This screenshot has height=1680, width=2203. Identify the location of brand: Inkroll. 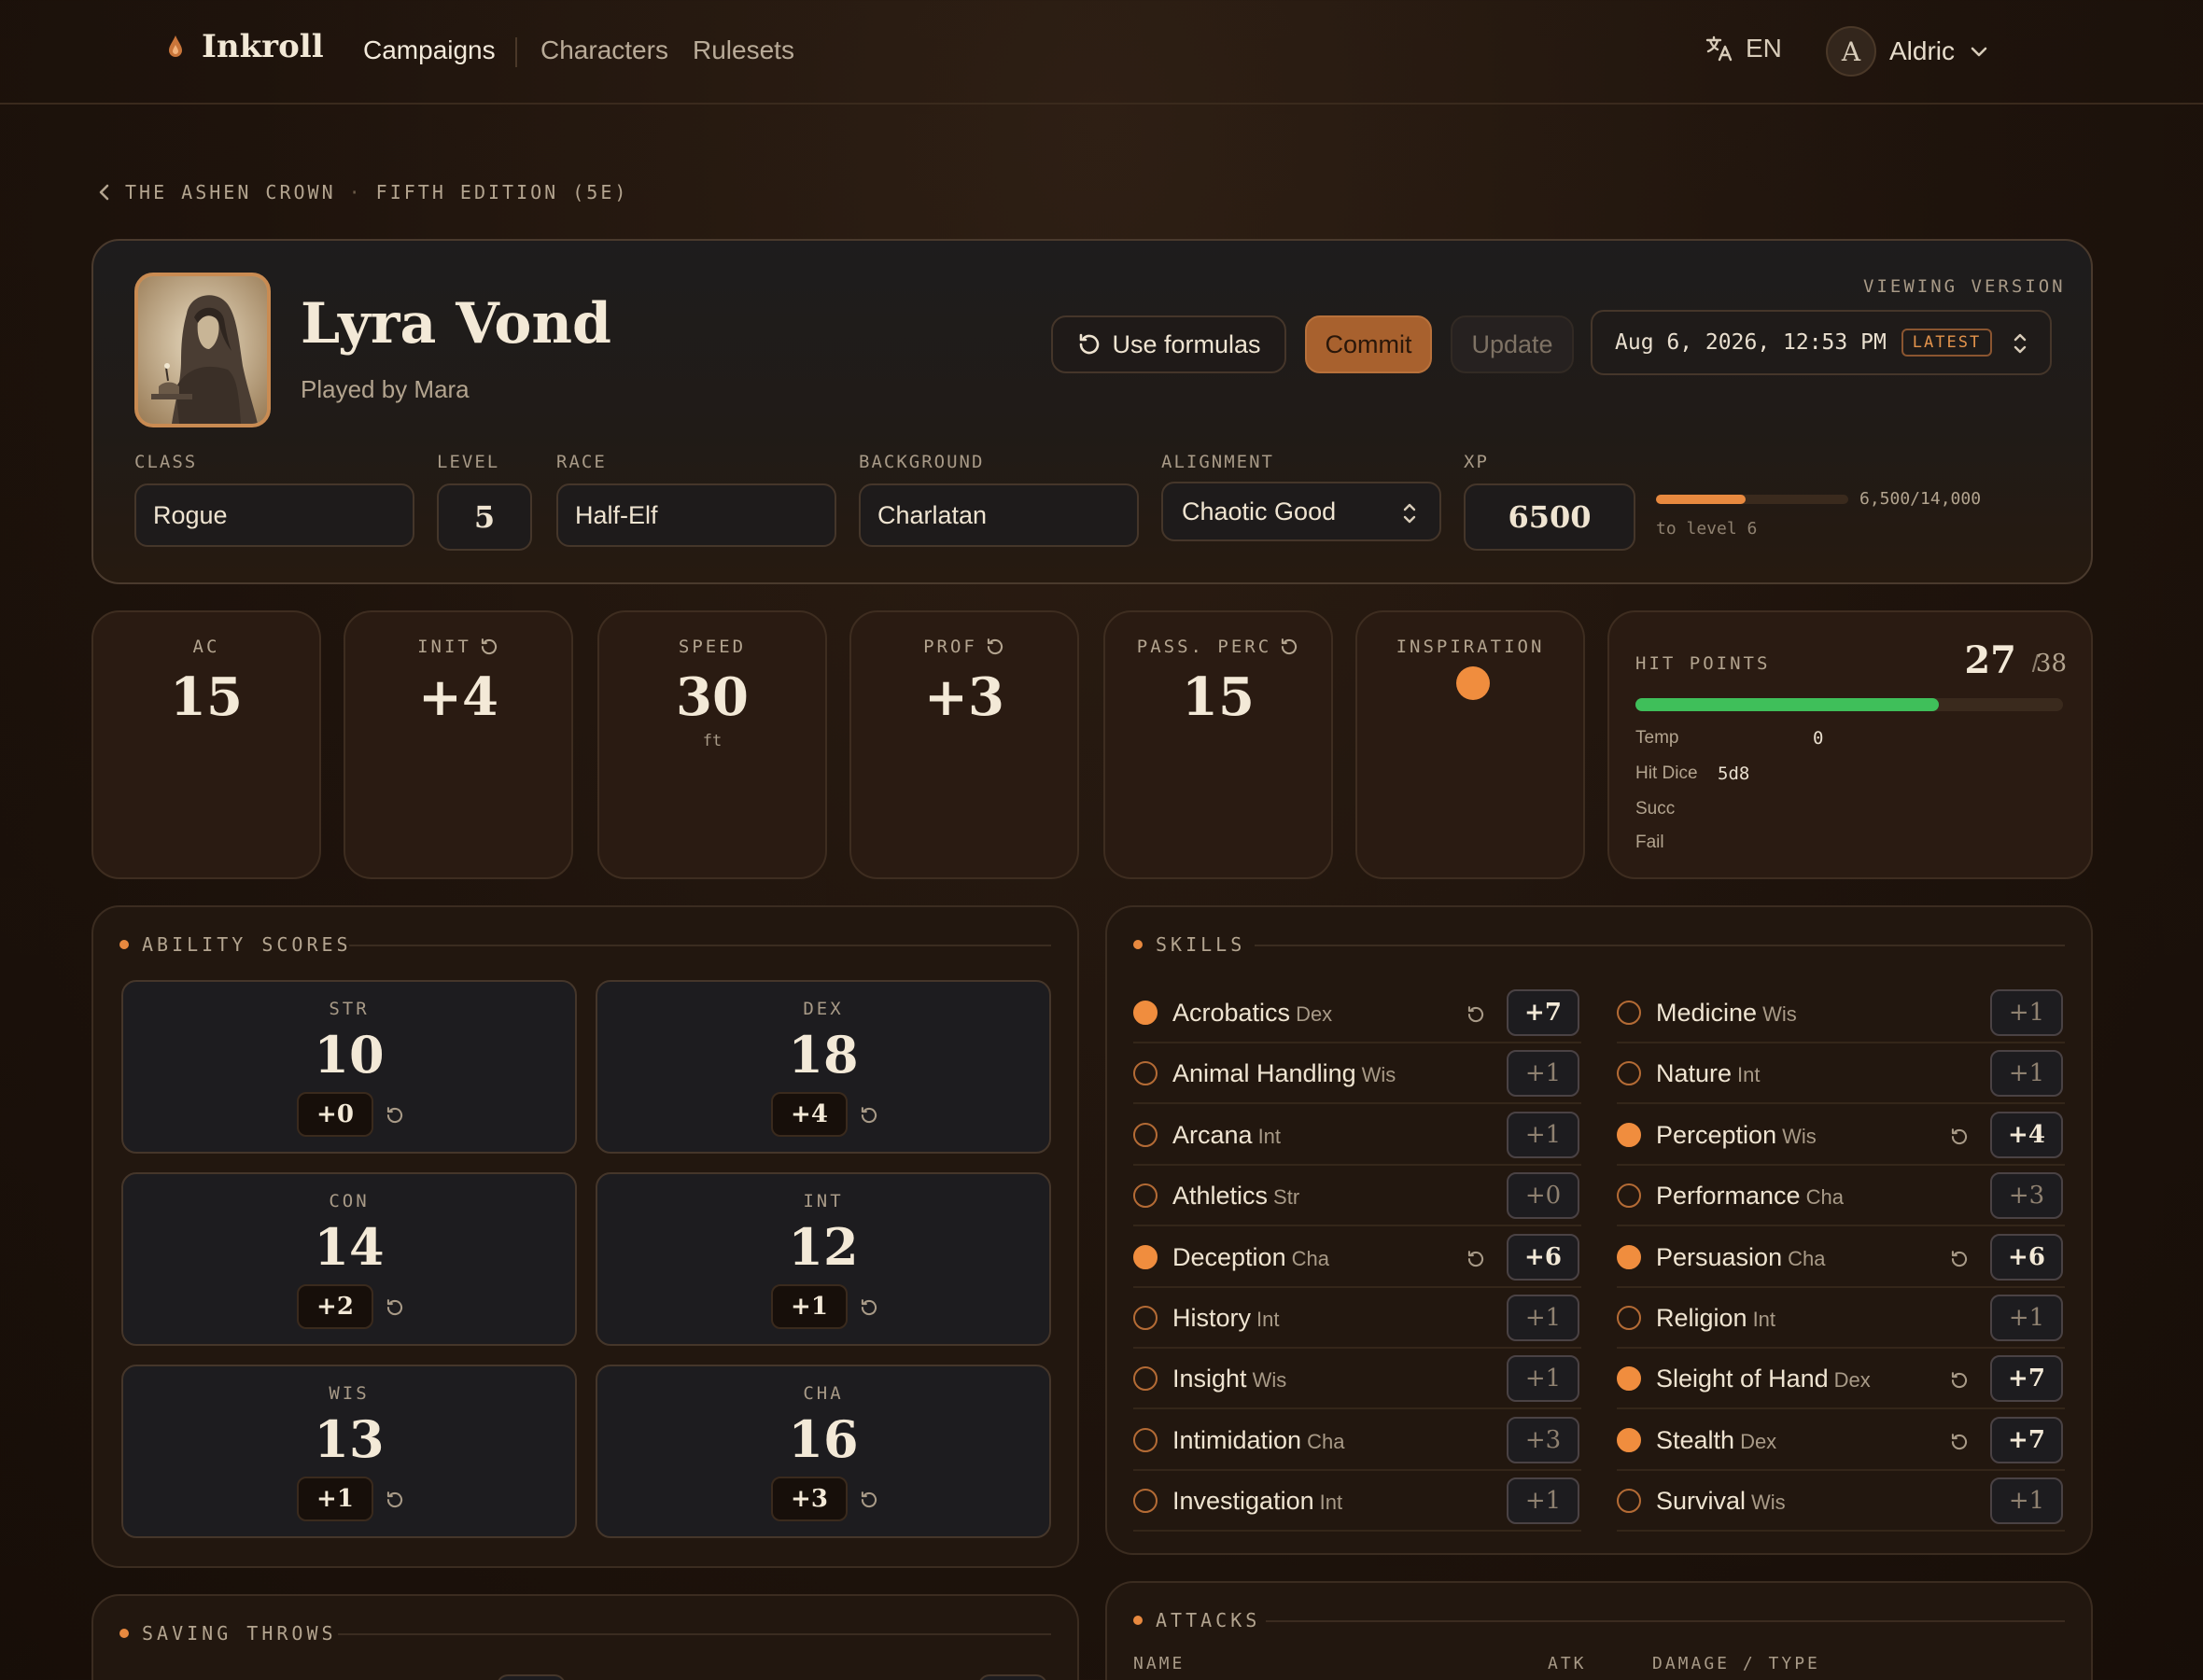
(245, 46).